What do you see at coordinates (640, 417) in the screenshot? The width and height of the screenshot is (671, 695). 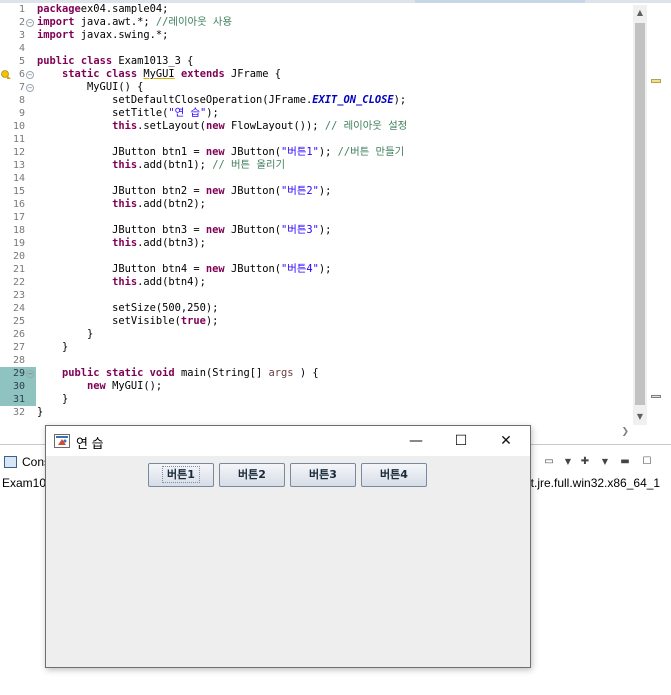 I see `scroll-down-icon: ▼` at bounding box center [640, 417].